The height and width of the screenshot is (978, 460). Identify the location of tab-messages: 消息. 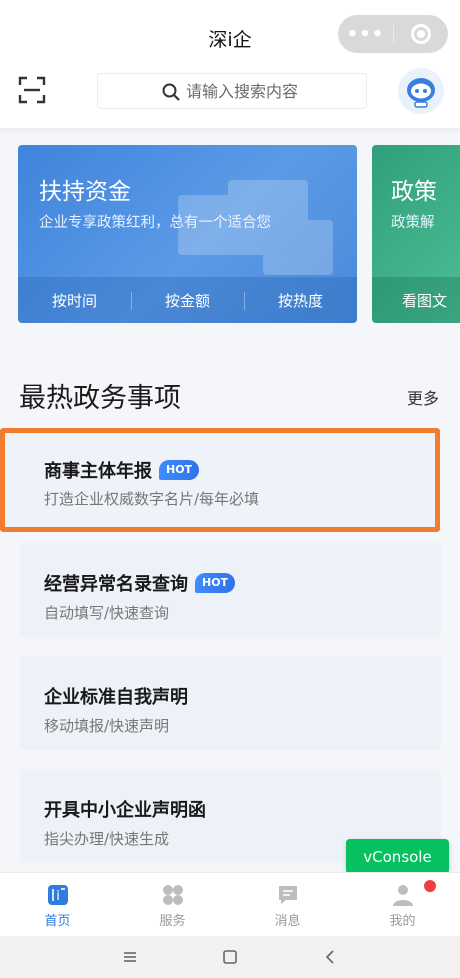
(287, 904).